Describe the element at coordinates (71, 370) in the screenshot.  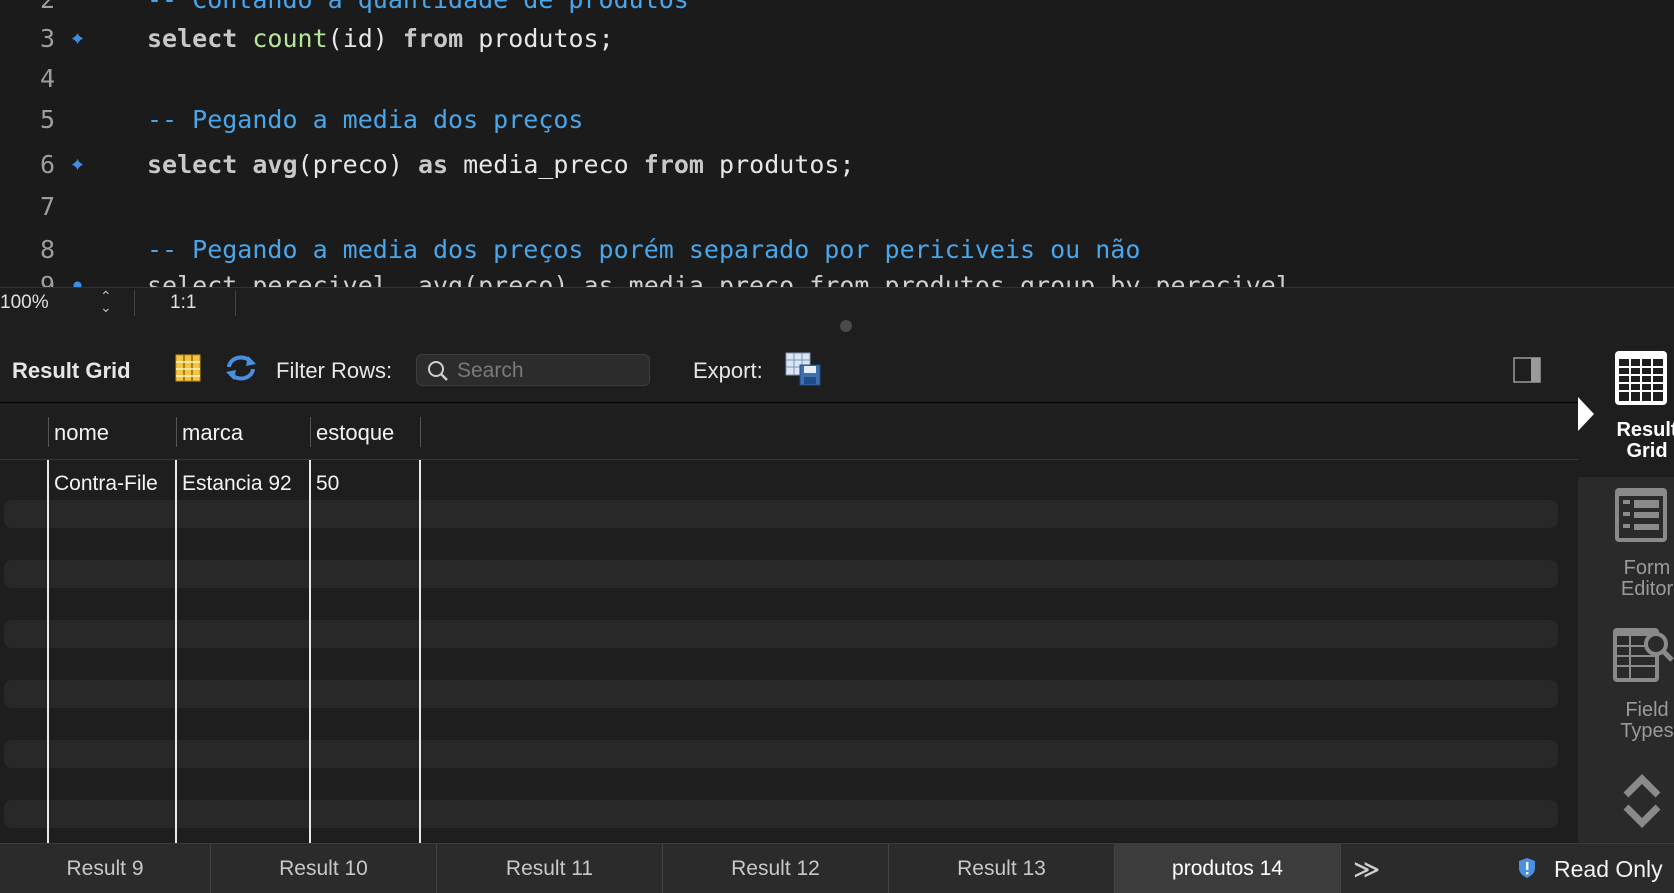
I see `result-grid-title: Result Grid` at that location.